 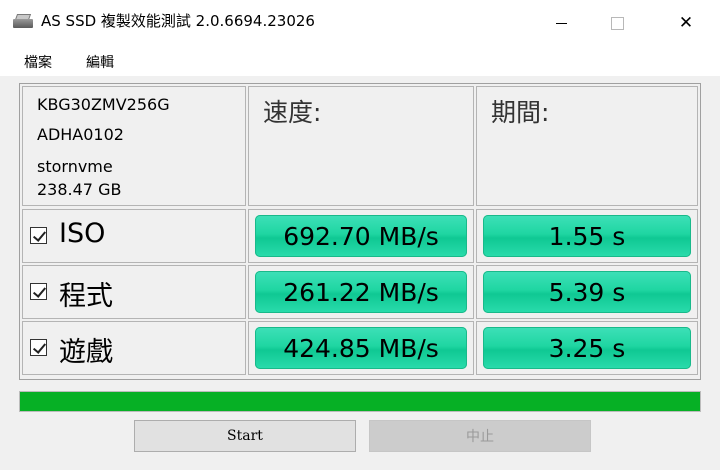 What do you see at coordinates (86, 296) in the screenshot?
I see `row-label-text: 程式` at bounding box center [86, 296].